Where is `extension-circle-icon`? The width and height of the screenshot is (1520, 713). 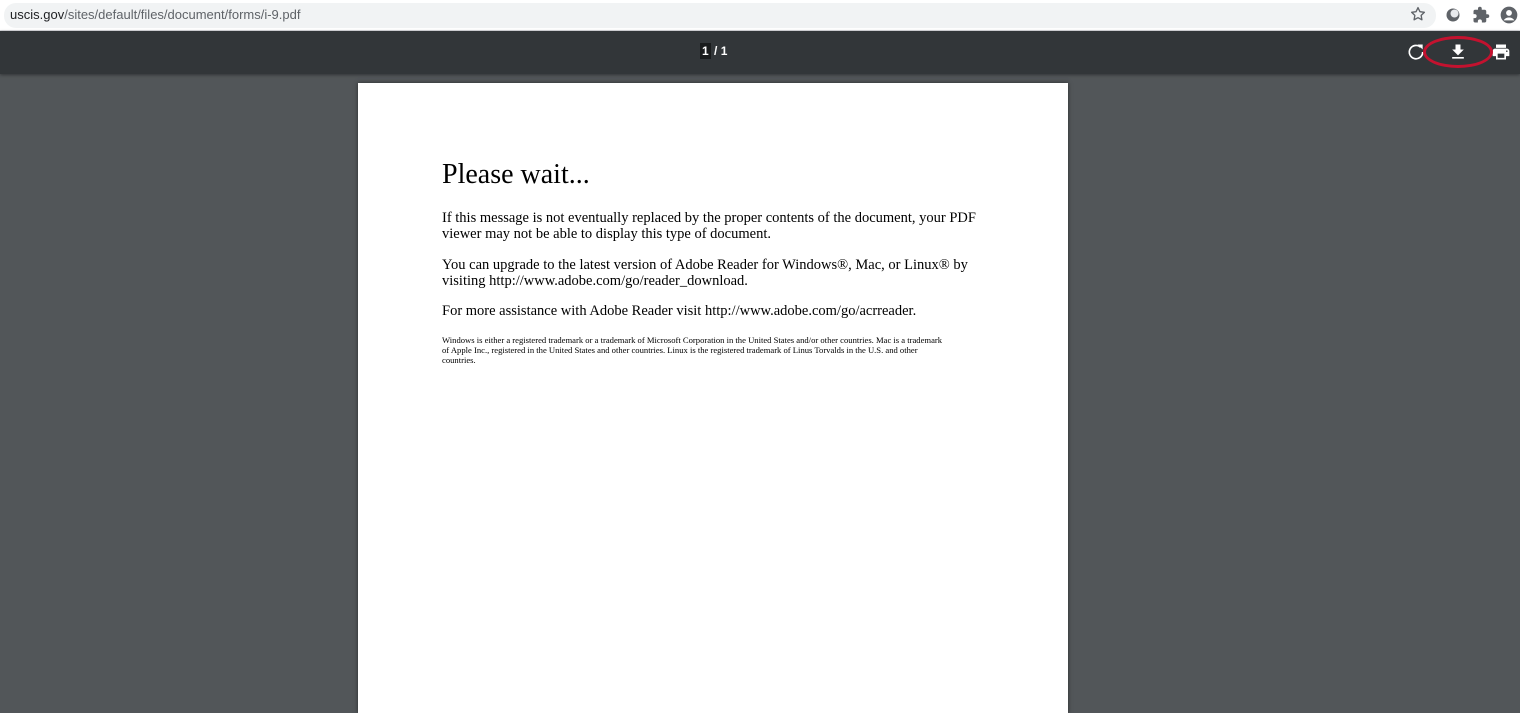 extension-circle-icon is located at coordinates (1453, 15).